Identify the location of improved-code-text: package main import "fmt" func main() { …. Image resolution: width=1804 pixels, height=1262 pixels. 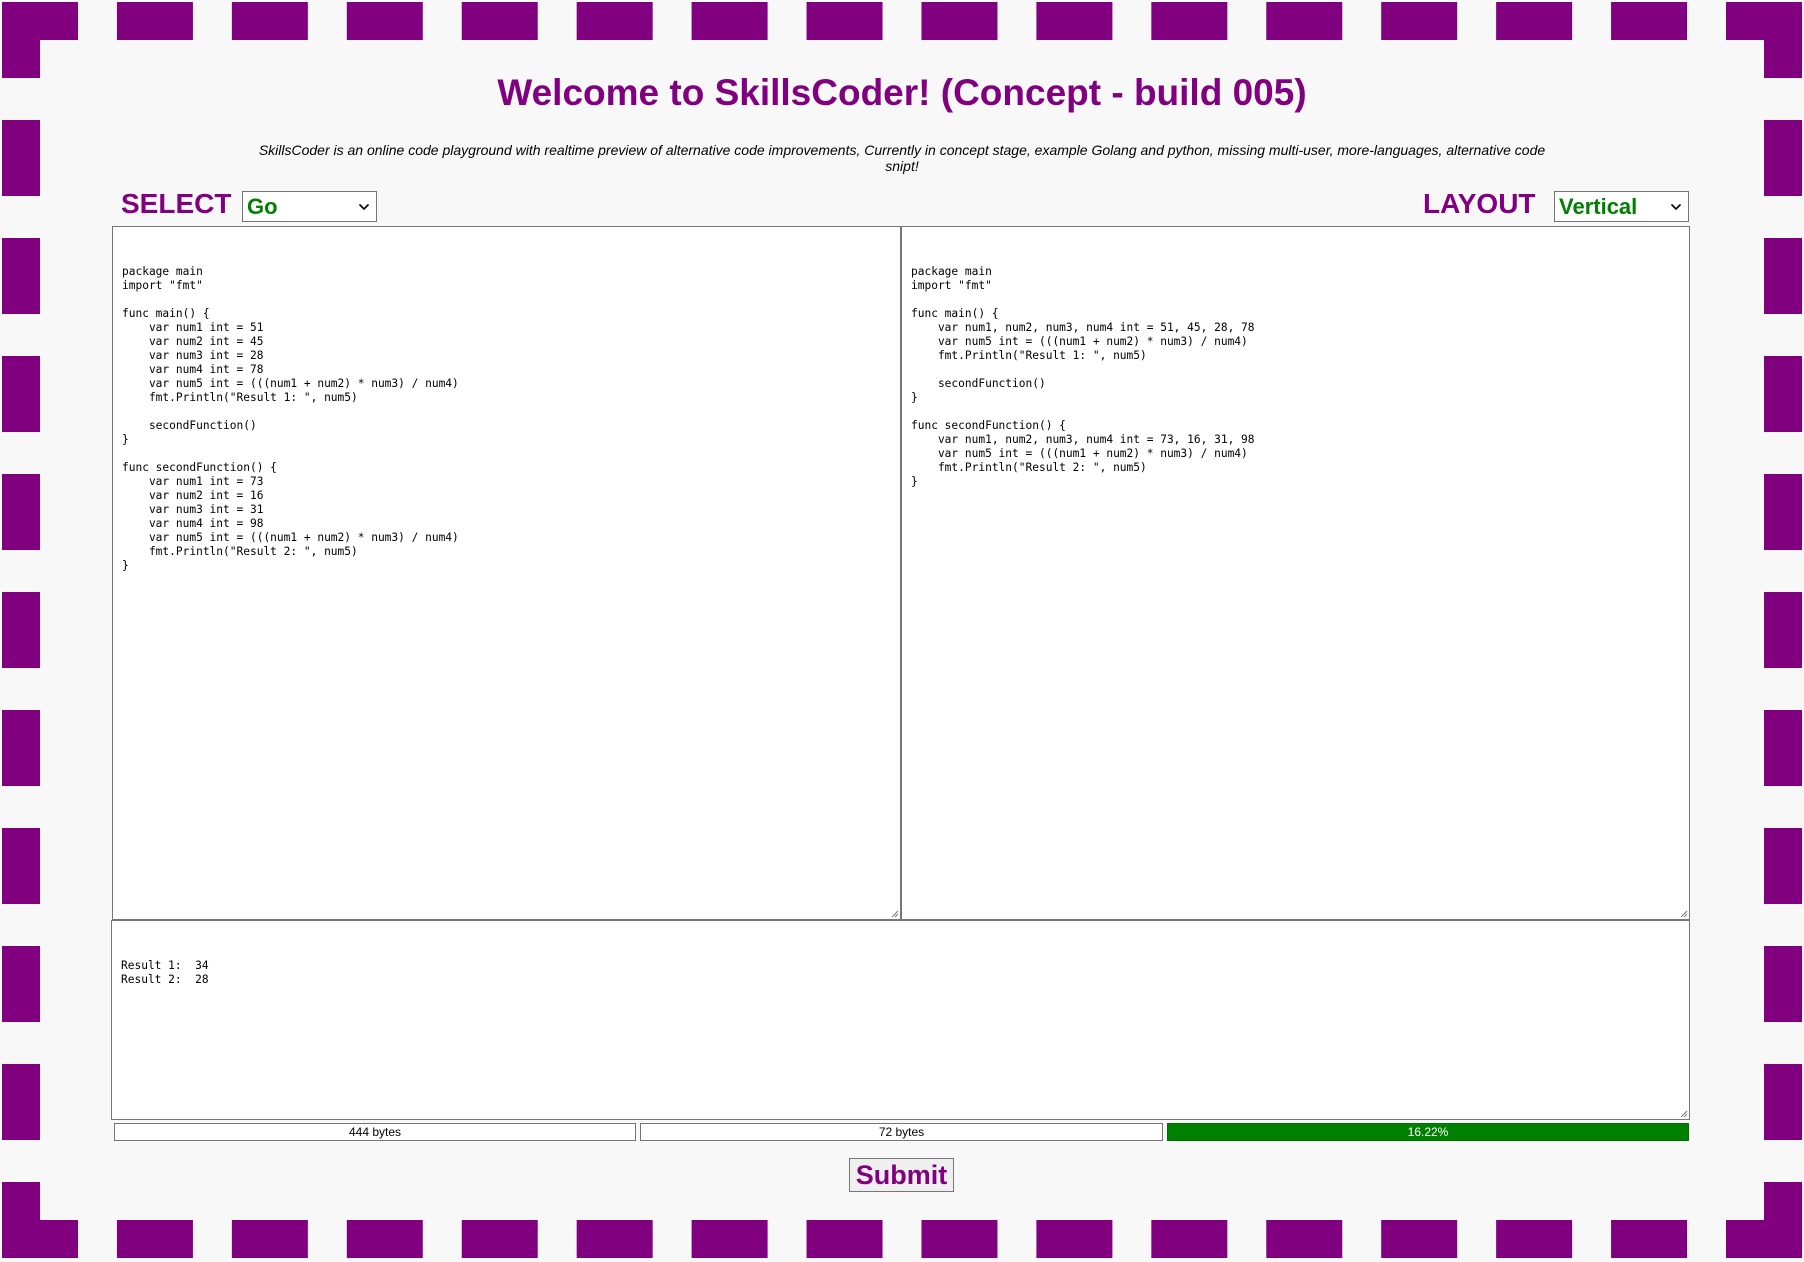
(1083, 376).